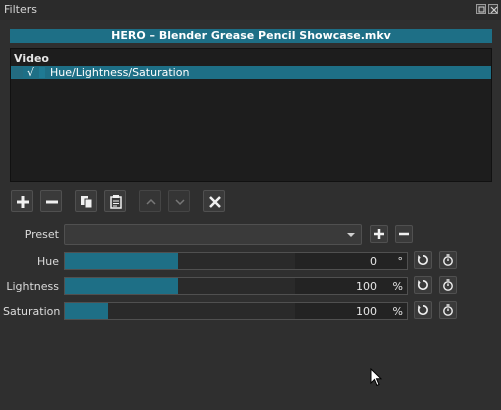  What do you see at coordinates (250, 10) in the screenshot?
I see `panel-titlebar: Filters` at bounding box center [250, 10].